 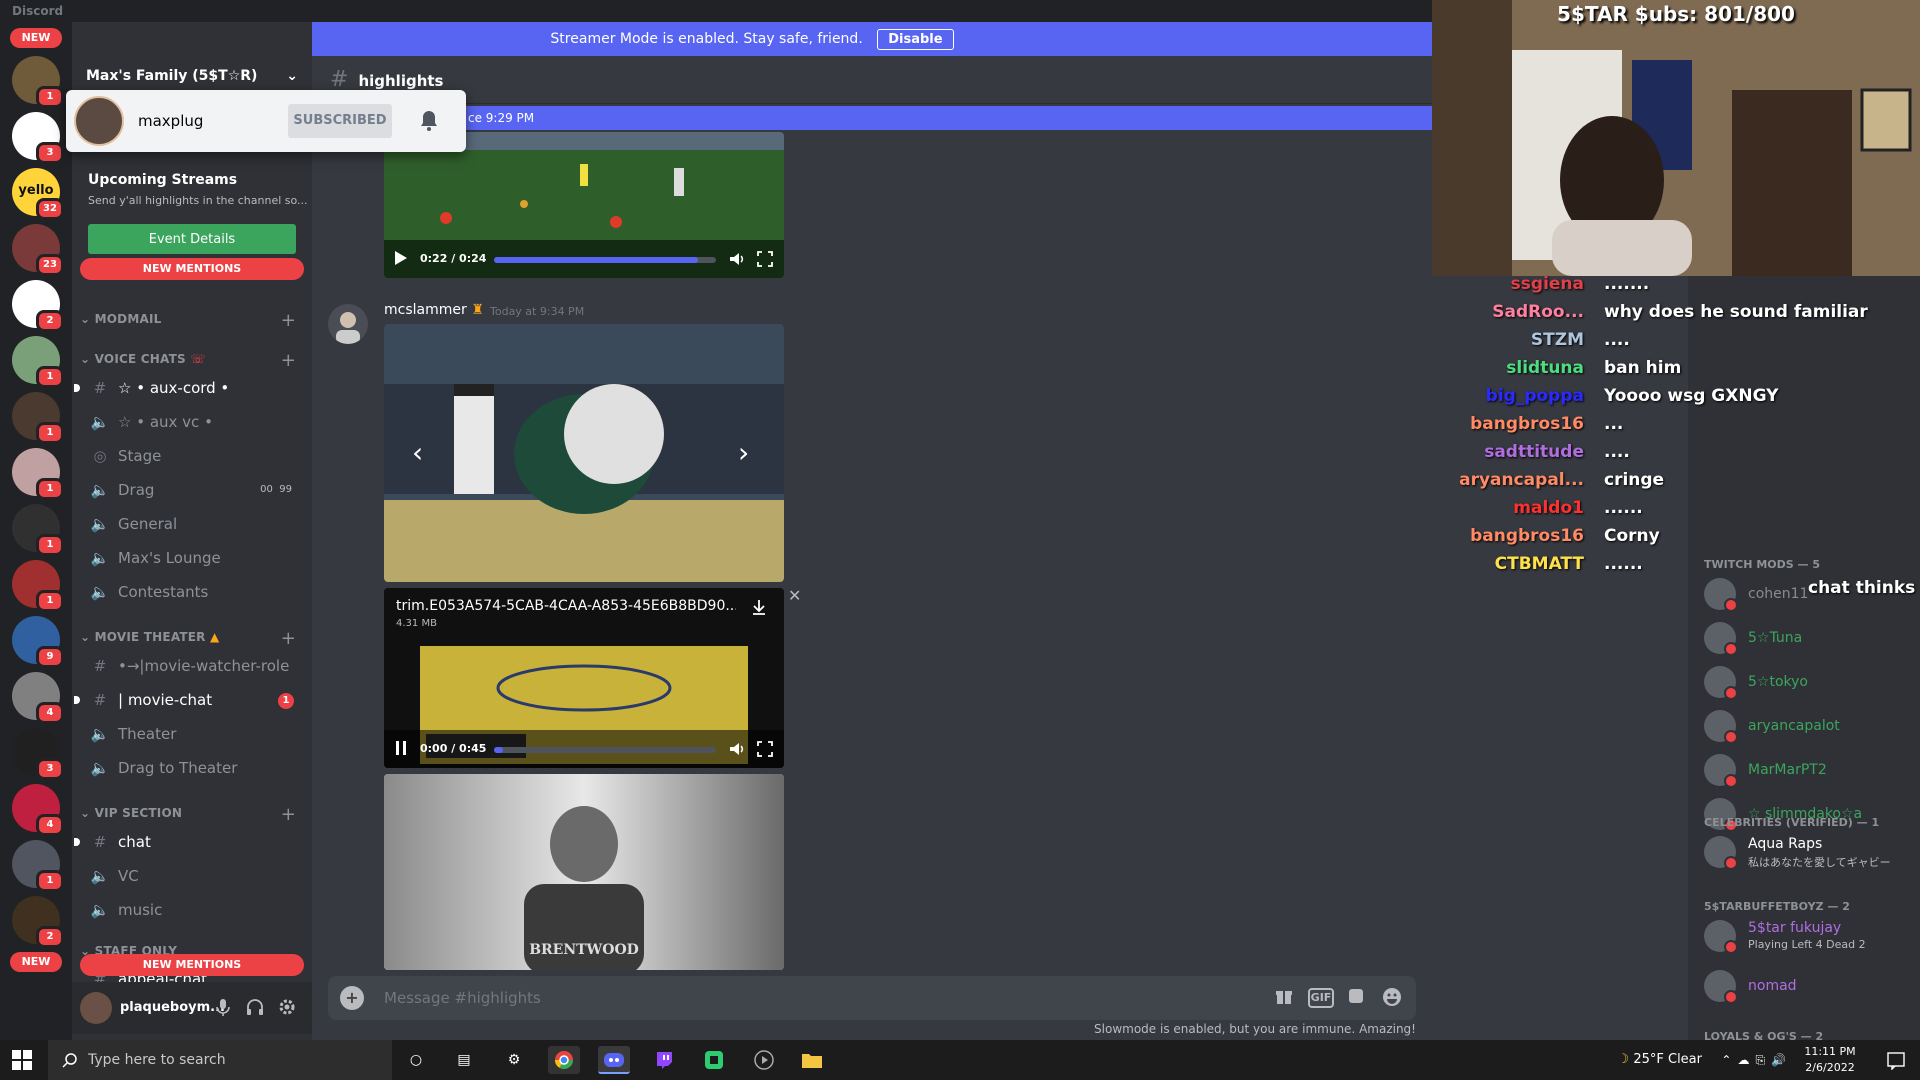 I want to click on channel-drag: 🔈 Drag 00 99, so click(x=192, y=490).